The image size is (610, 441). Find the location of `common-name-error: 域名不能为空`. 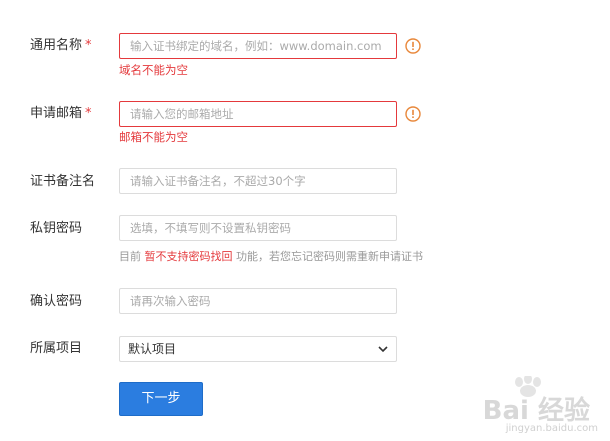

common-name-error: 域名不能为空 is located at coordinates (153, 70).